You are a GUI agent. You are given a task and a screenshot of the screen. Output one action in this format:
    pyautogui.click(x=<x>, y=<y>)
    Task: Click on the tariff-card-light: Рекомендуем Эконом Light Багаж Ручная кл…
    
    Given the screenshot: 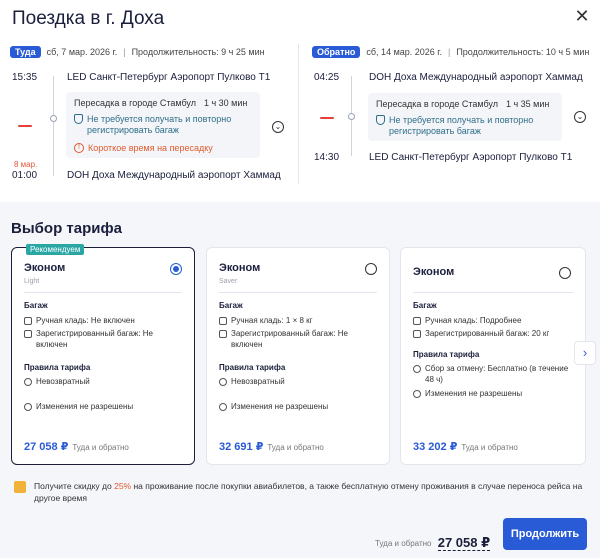 What is the action you would take?
    pyautogui.click(x=103, y=354)
    